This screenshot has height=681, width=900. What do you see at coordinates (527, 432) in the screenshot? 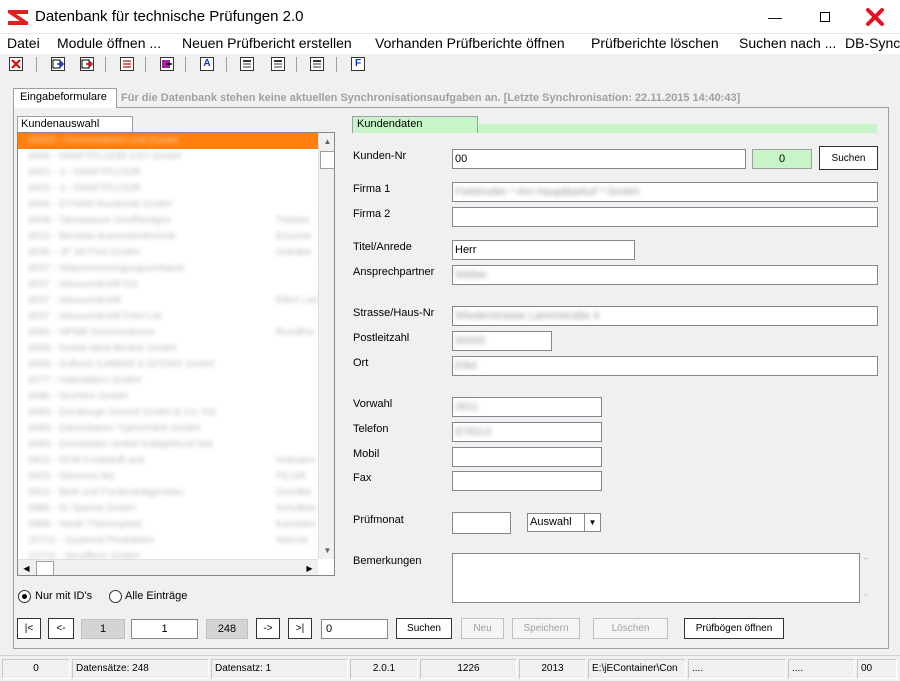
I see `phone-field: 878113` at bounding box center [527, 432].